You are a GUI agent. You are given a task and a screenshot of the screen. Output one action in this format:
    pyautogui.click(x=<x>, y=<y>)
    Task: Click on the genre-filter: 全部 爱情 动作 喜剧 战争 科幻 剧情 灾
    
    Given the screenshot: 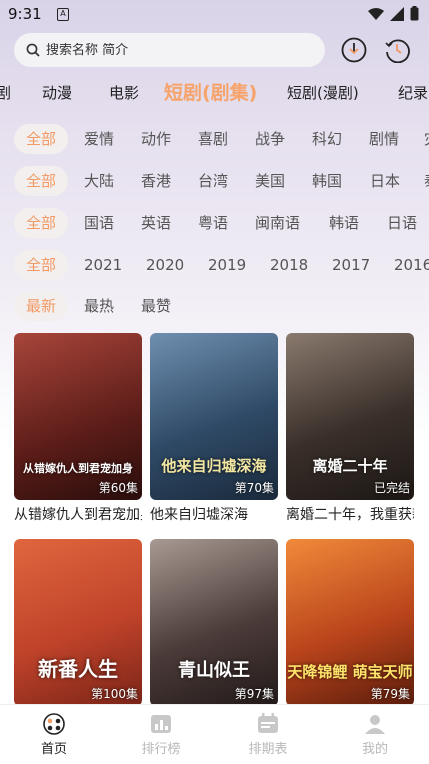 What is the action you would take?
    pyautogui.click(x=214, y=140)
    